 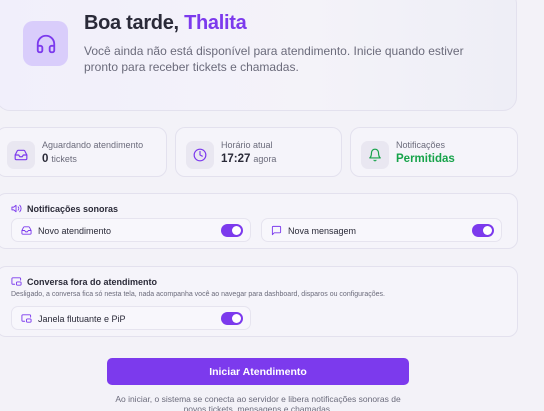 What do you see at coordinates (93, 145) in the screenshot?
I see `stat-label: Aguardando atendimento` at bounding box center [93, 145].